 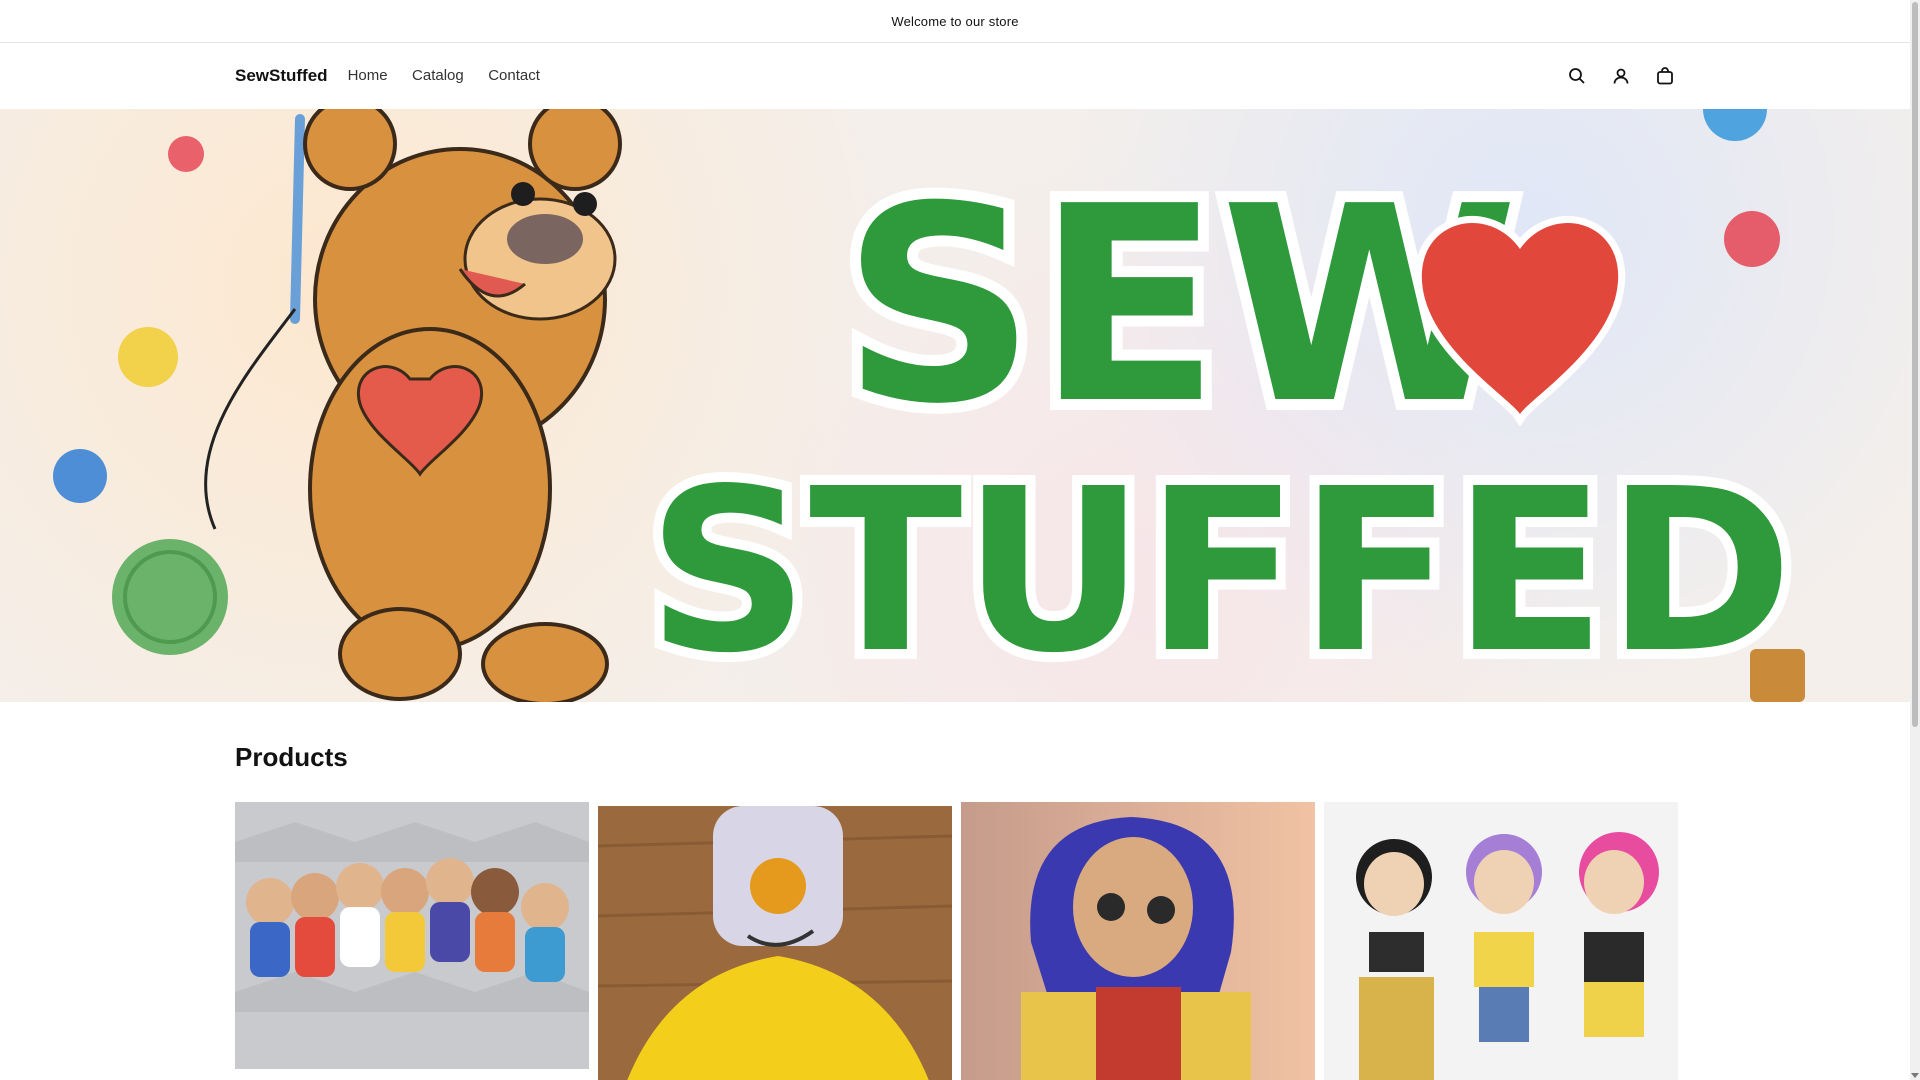 What do you see at coordinates (80, 476) in the screenshot?
I see `blue-button-icon` at bounding box center [80, 476].